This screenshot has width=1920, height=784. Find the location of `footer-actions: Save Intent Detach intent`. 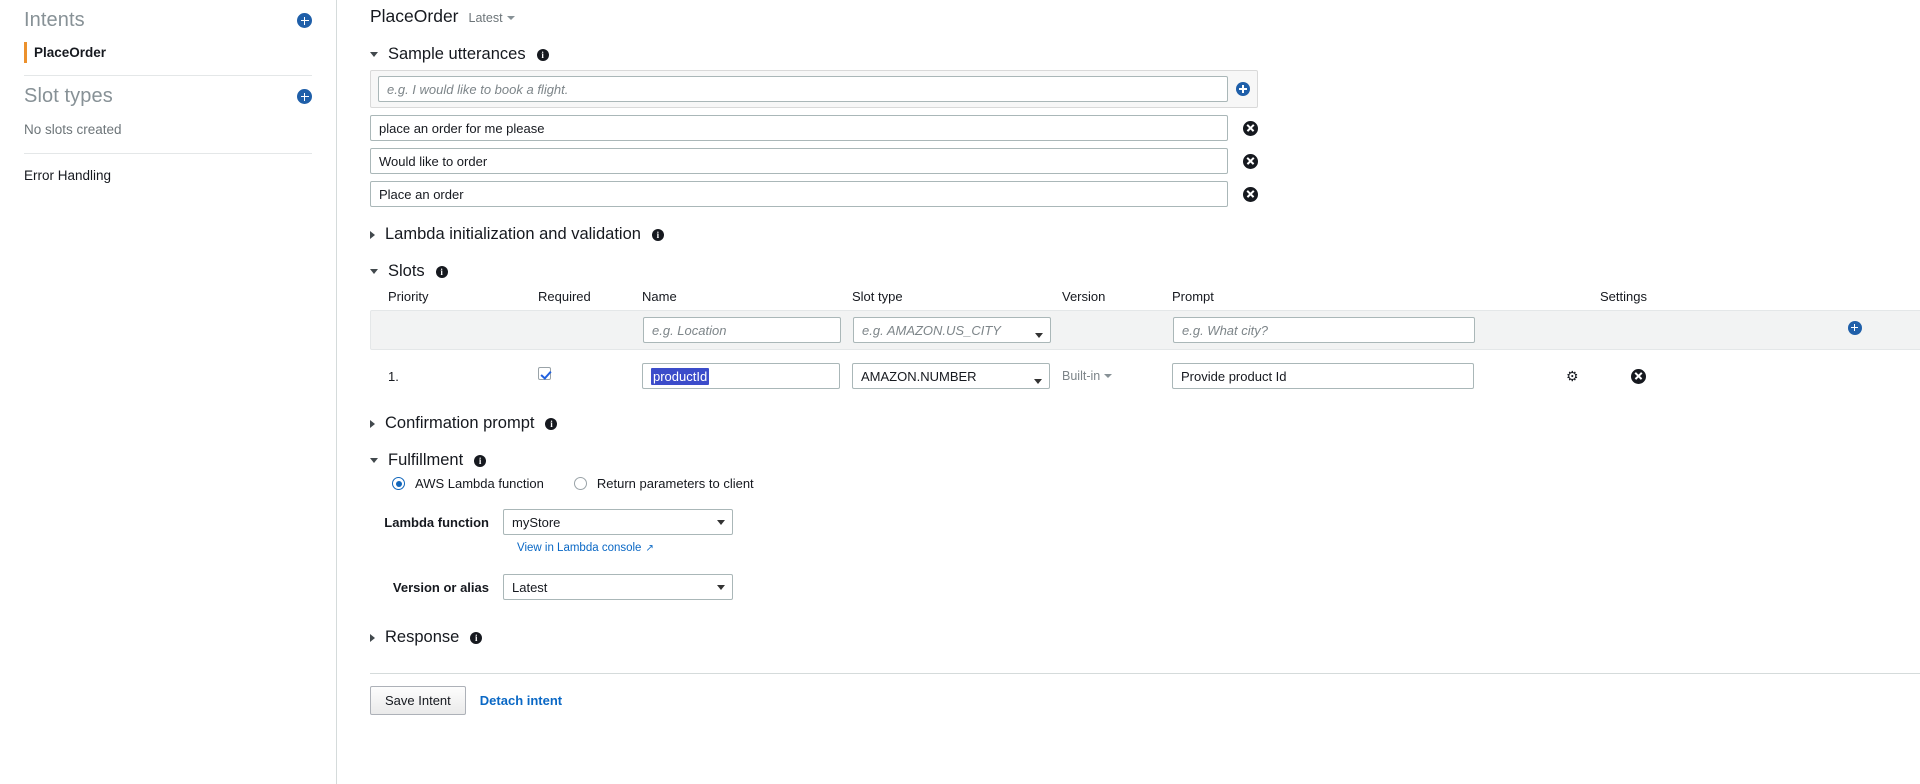

footer-actions: Save Intent Detach intent is located at coordinates (1130, 694).